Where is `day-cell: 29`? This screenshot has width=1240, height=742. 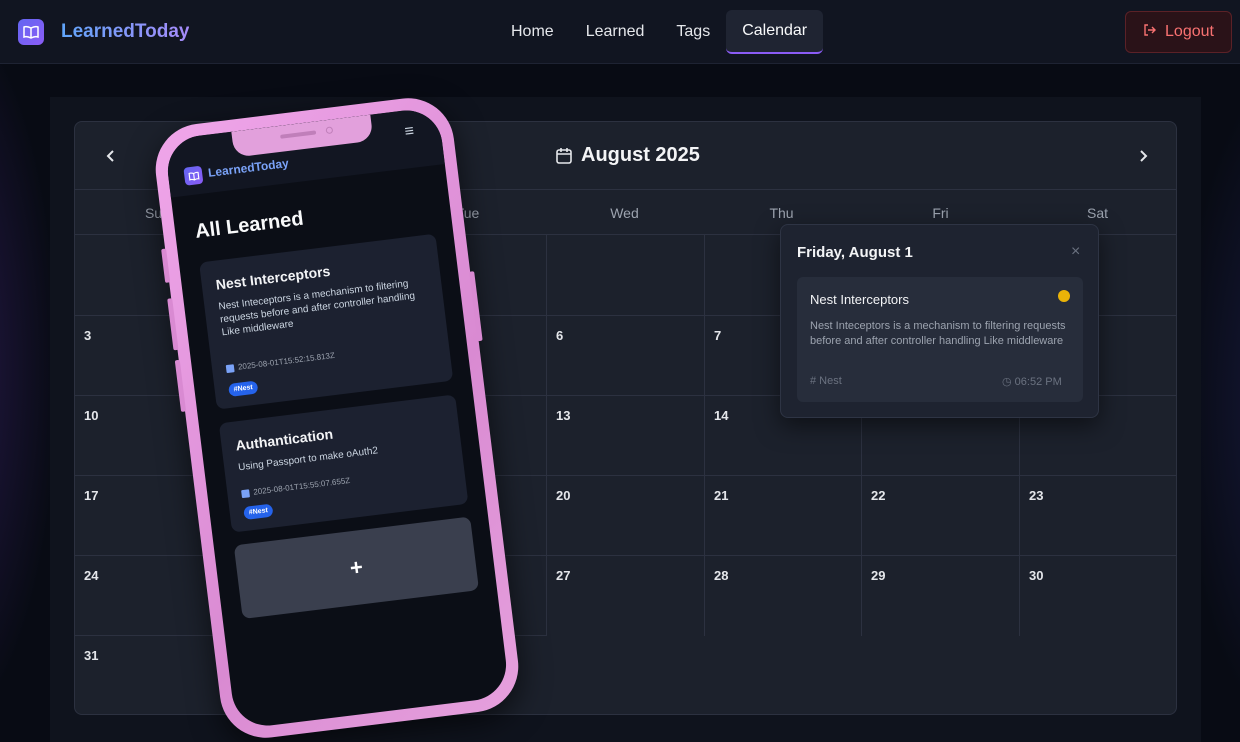
day-cell: 29 is located at coordinates (878, 575).